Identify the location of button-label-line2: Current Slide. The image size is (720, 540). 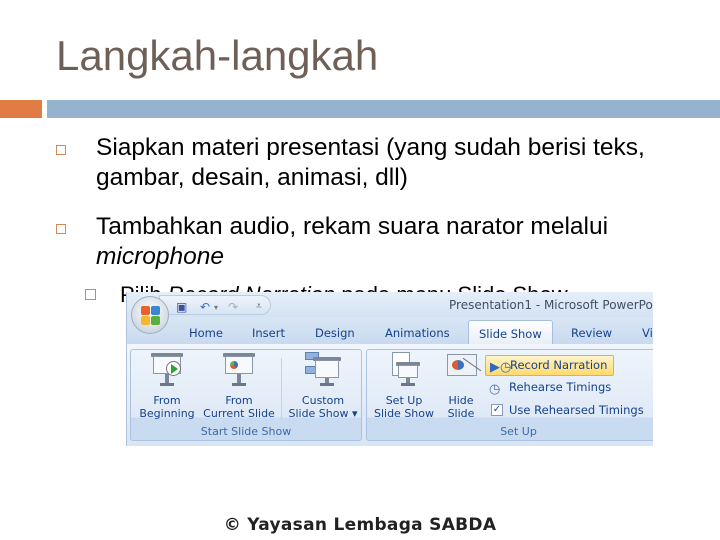
(239, 413).